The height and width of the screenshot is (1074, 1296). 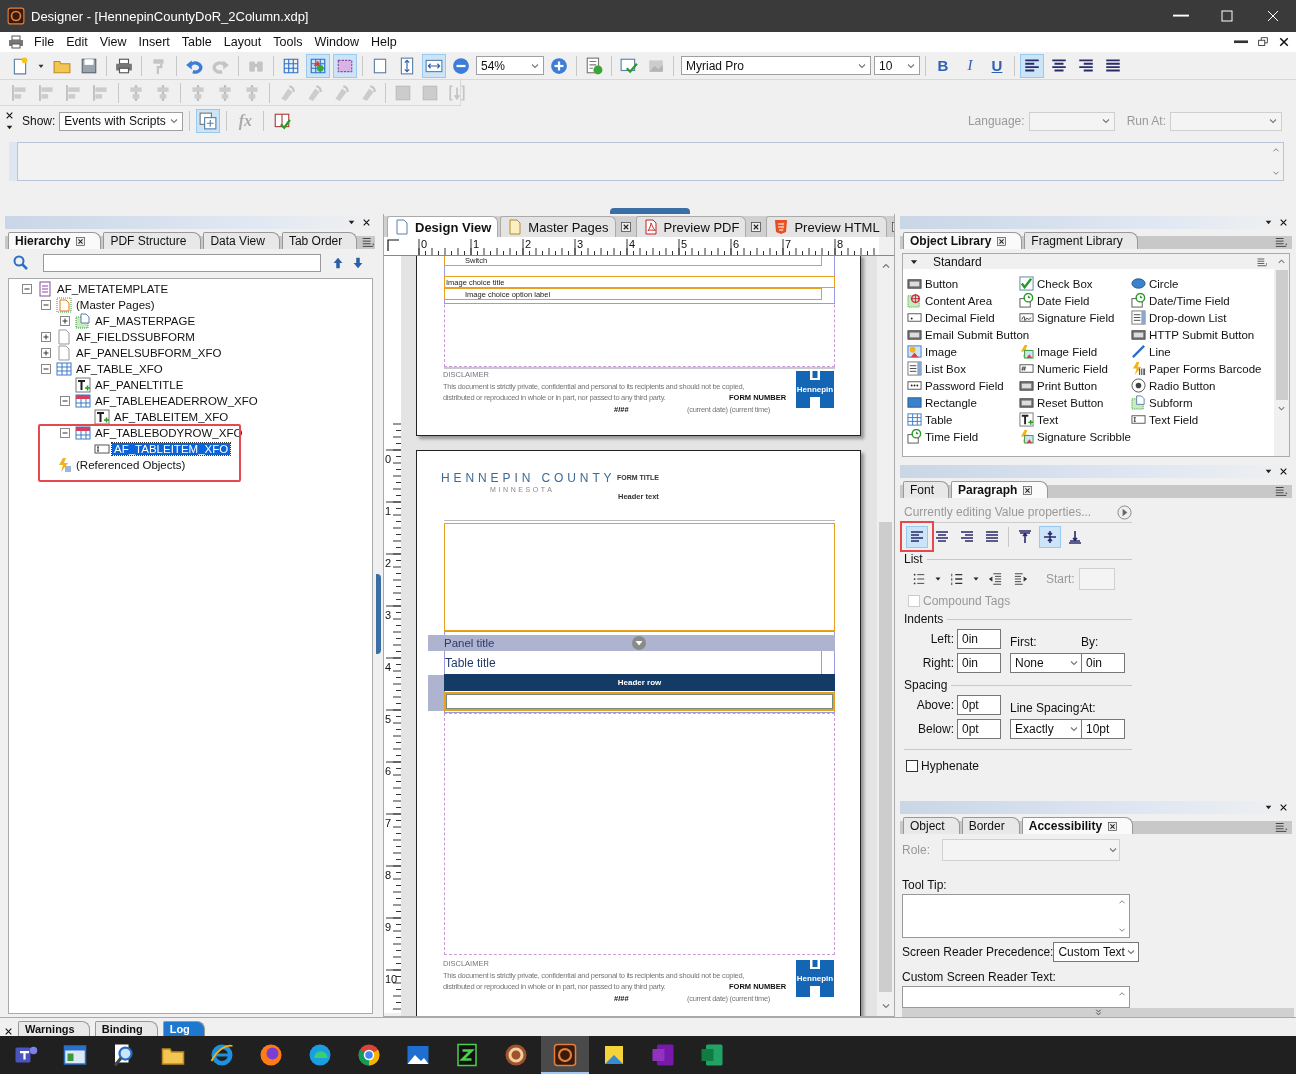 I want to click on dropdown: 10, so click(x=897, y=65).